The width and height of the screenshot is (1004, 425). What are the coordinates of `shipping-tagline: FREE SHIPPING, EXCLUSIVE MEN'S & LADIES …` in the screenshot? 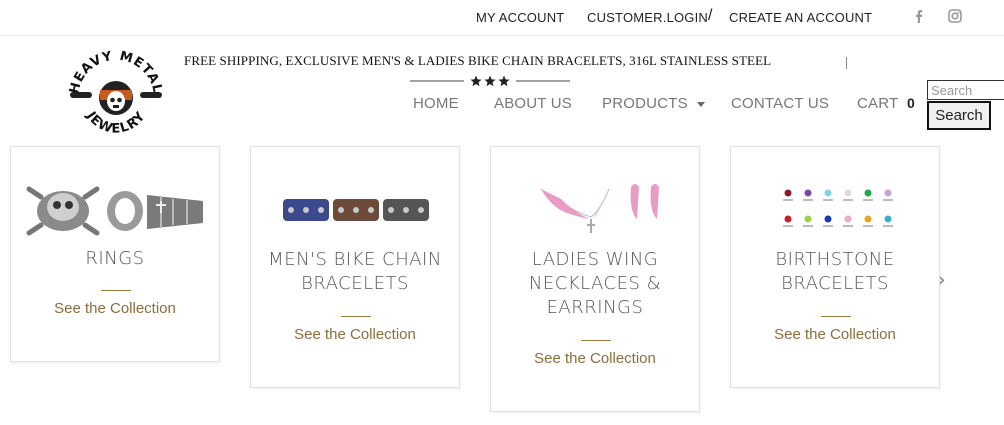 It's located at (478, 60).